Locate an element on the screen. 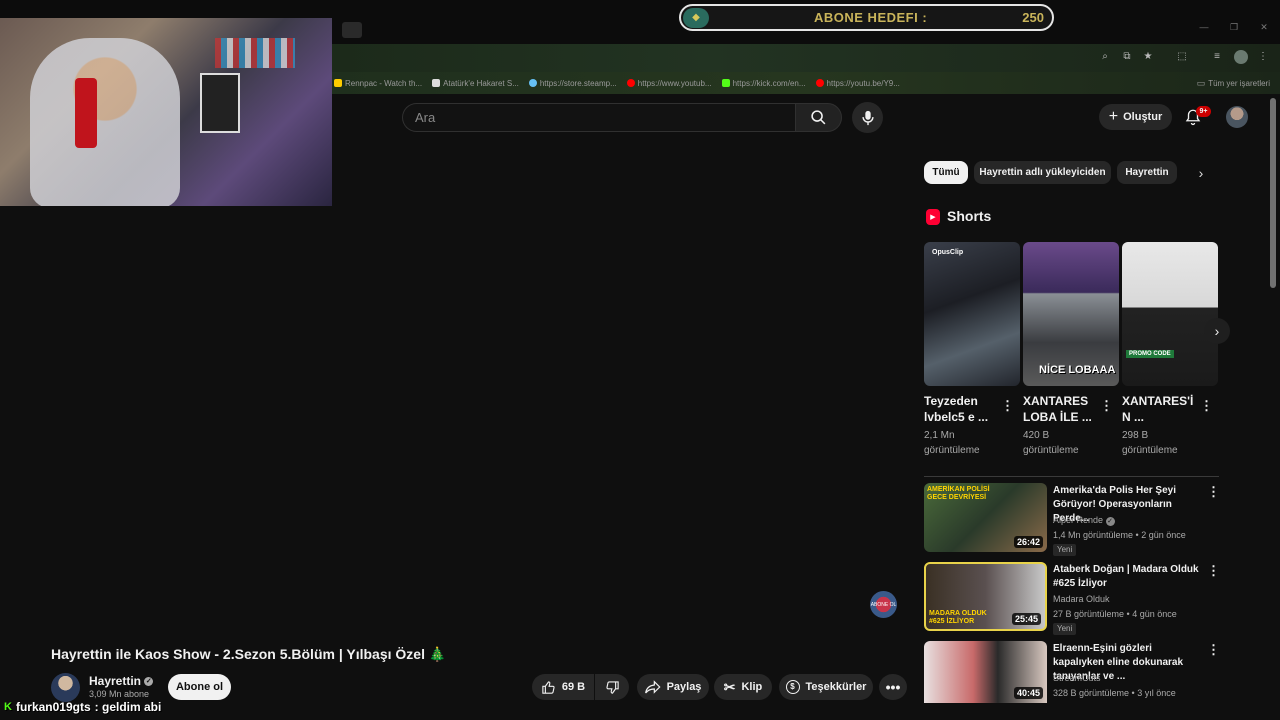  channel-name: Alper Rende is located at coordinates (1078, 520).